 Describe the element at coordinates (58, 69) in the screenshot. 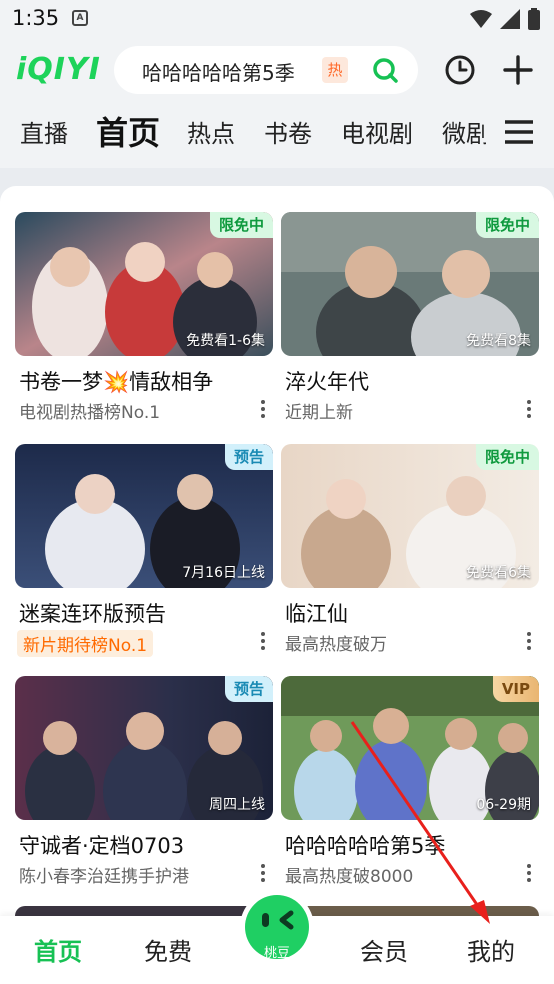

I see `iqiyi-logo: iQIYI` at that location.